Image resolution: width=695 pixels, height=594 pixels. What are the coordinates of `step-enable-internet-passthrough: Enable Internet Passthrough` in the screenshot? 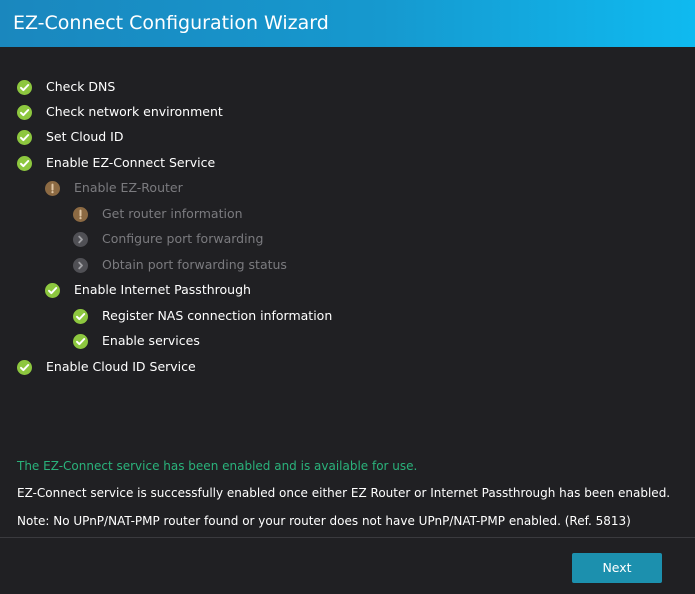 It's located at (148, 290).